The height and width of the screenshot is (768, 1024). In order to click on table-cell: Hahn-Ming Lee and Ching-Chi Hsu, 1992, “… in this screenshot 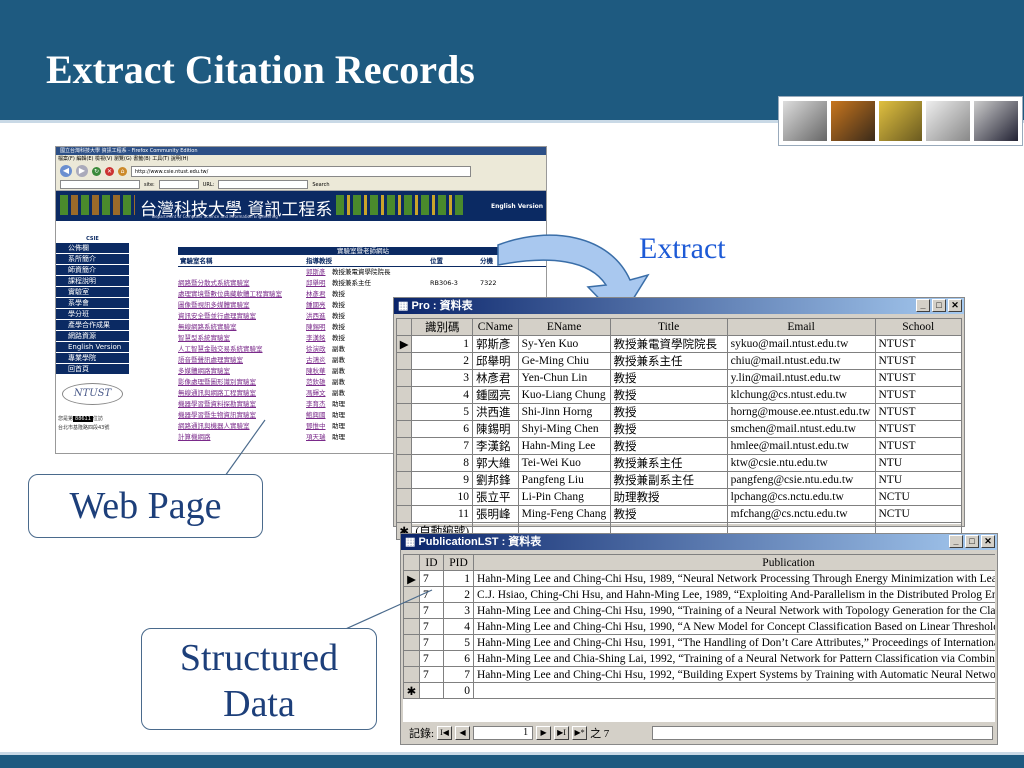, I will do `click(734, 674)`.